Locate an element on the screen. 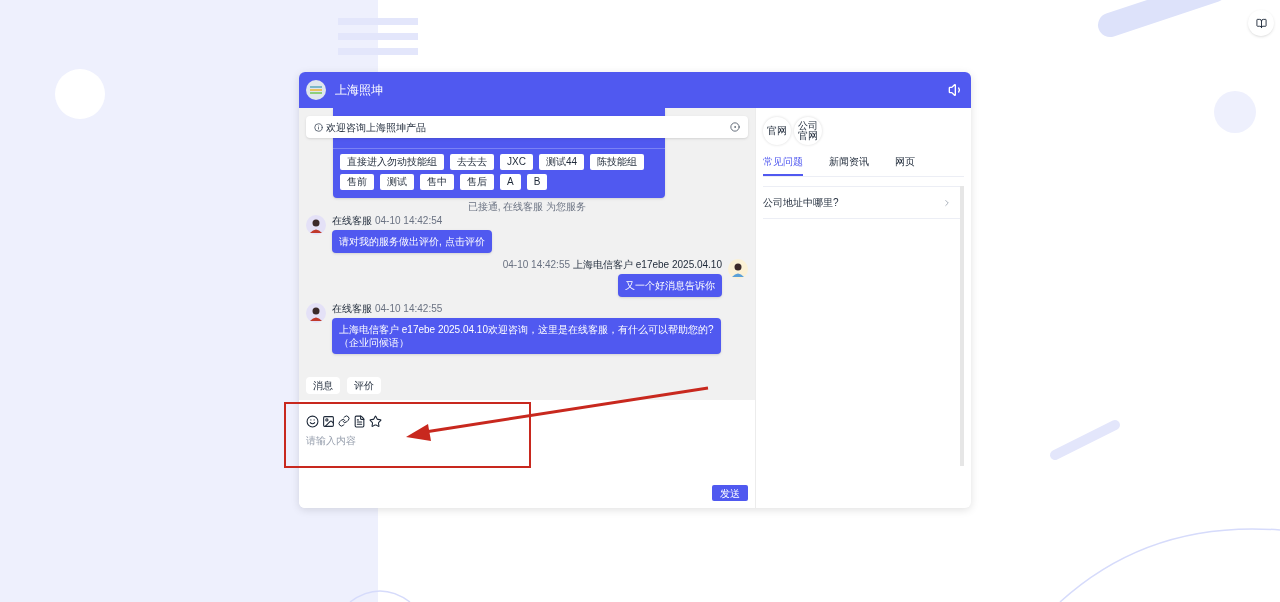 Image resolution: width=1280 pixels, height=602 pixels. sidebar-tab: 常见问题 is located at coordinates (783, 165).